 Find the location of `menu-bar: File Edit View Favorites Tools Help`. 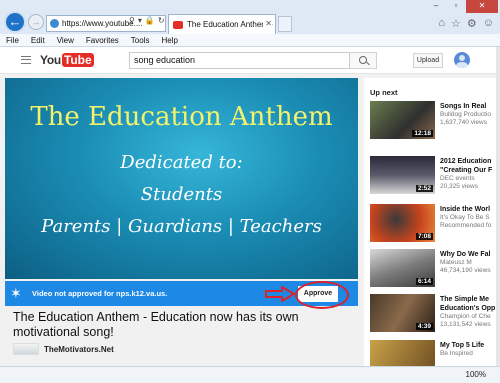

menu-bar: File Edit View Favorites Tools Help is located at coordinates (250, 40).